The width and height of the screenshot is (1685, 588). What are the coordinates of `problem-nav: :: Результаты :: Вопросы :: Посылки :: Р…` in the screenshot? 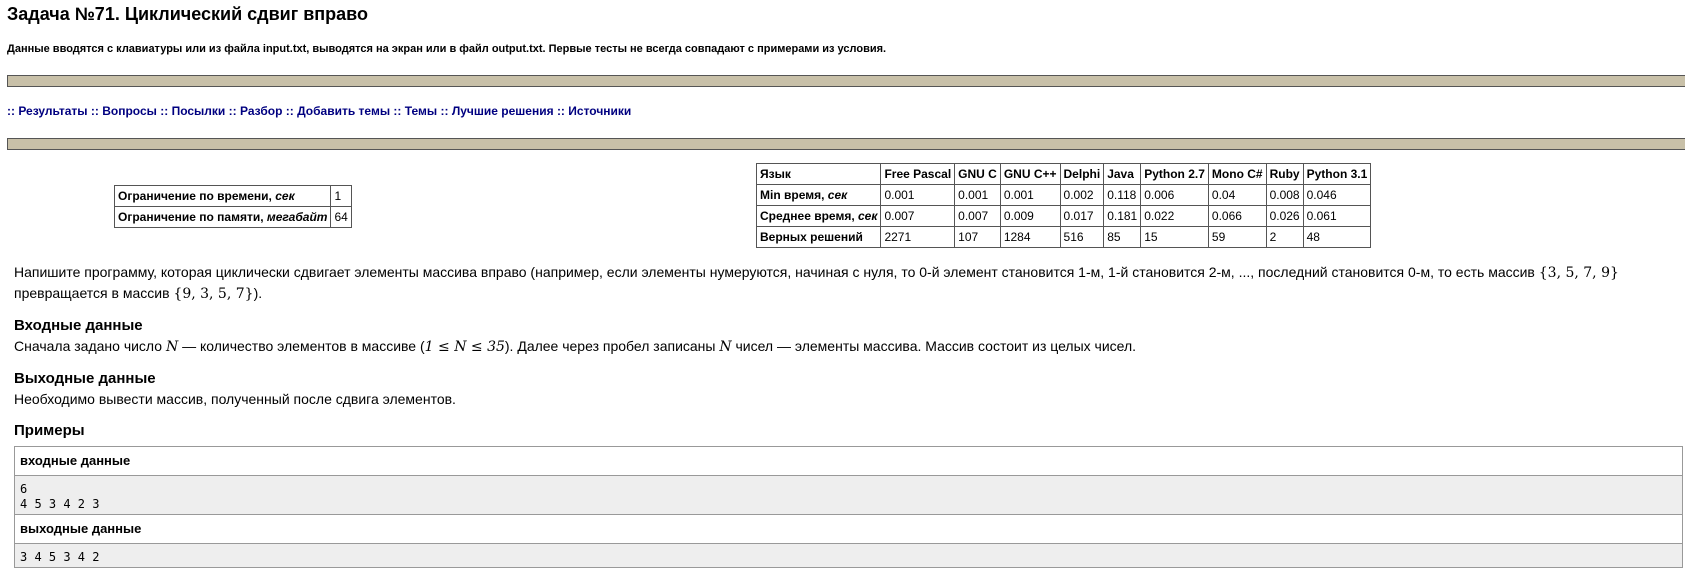 It's located at (319, 111).